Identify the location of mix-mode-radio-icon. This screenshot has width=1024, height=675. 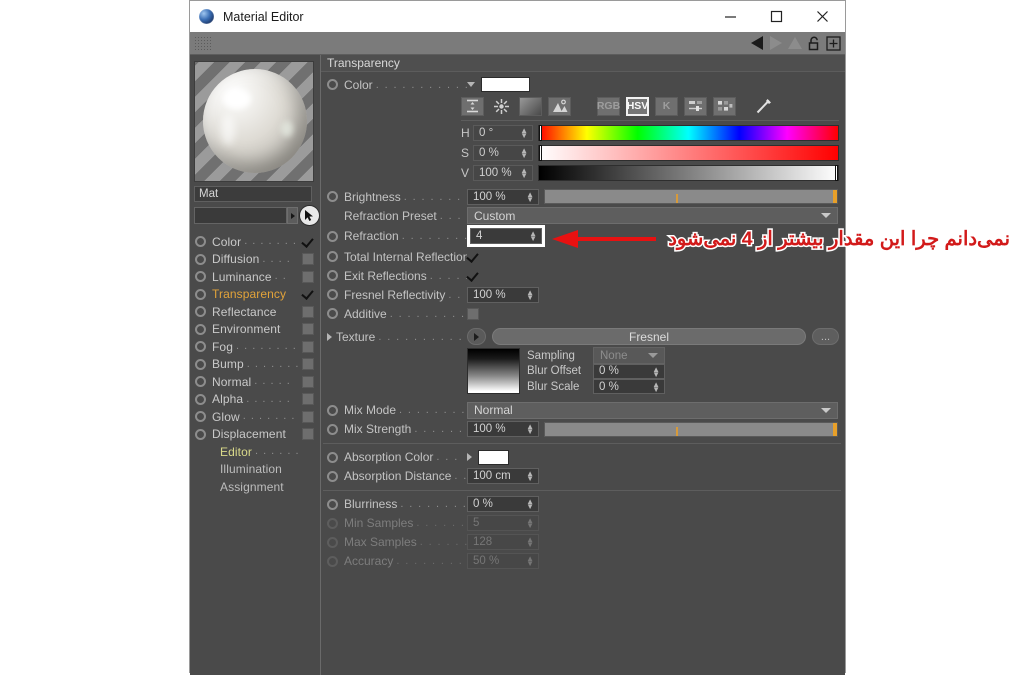
(332, 410).